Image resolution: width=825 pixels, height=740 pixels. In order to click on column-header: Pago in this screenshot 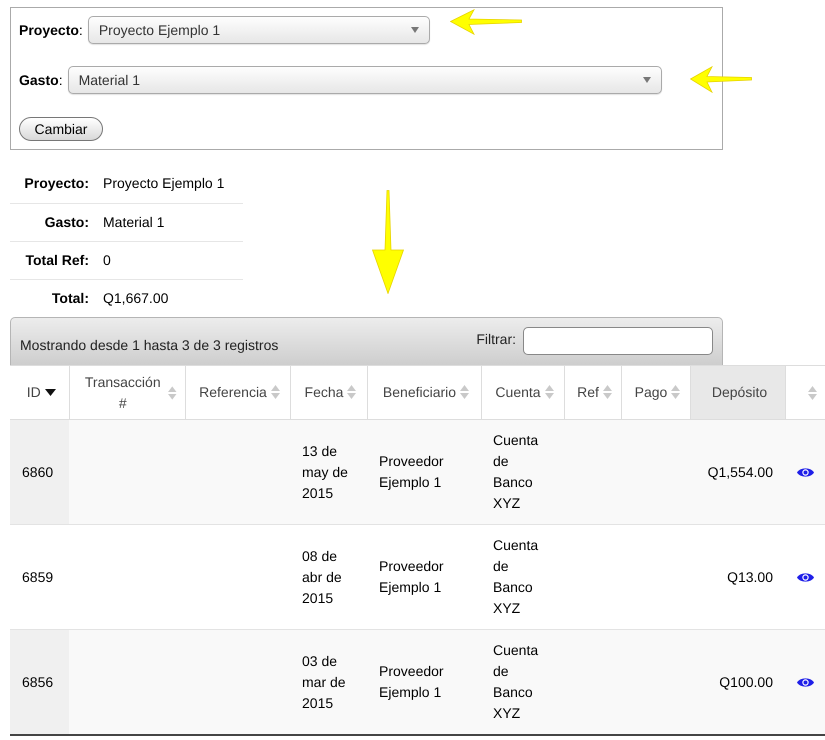, I will do `click(655, 393)`.